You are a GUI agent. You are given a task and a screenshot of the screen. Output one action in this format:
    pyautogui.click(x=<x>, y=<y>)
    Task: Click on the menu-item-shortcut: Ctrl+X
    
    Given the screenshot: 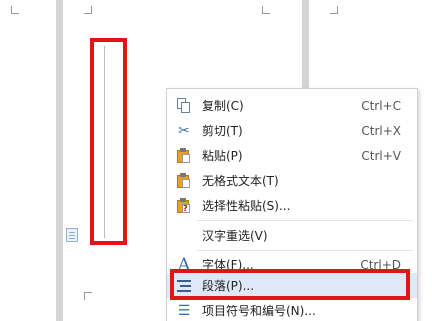 What is the action you would take?
    pyautogui.click(x=381, y=130)
    